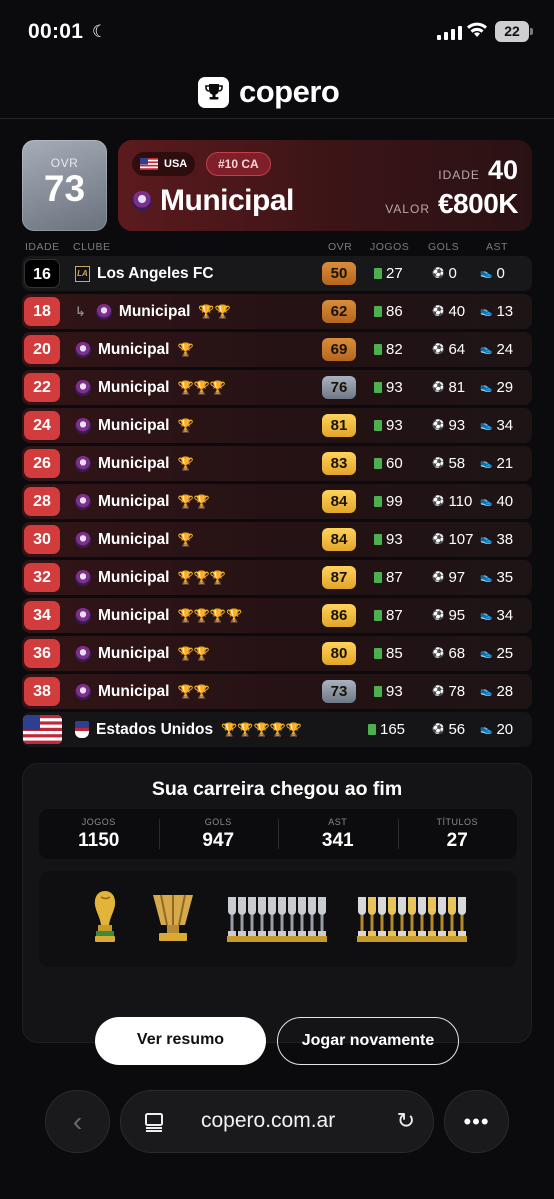 Image resolution: width=554 pixels, height=1199 pixels. I want to click on address-bar: copero.com.ar ↻, so click(277, 1121).